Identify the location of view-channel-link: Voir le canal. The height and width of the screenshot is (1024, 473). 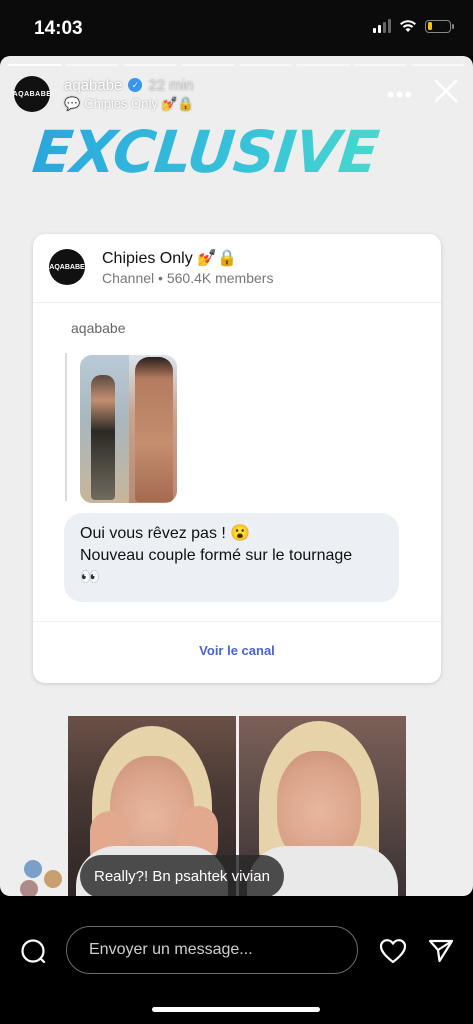
(237, 650).